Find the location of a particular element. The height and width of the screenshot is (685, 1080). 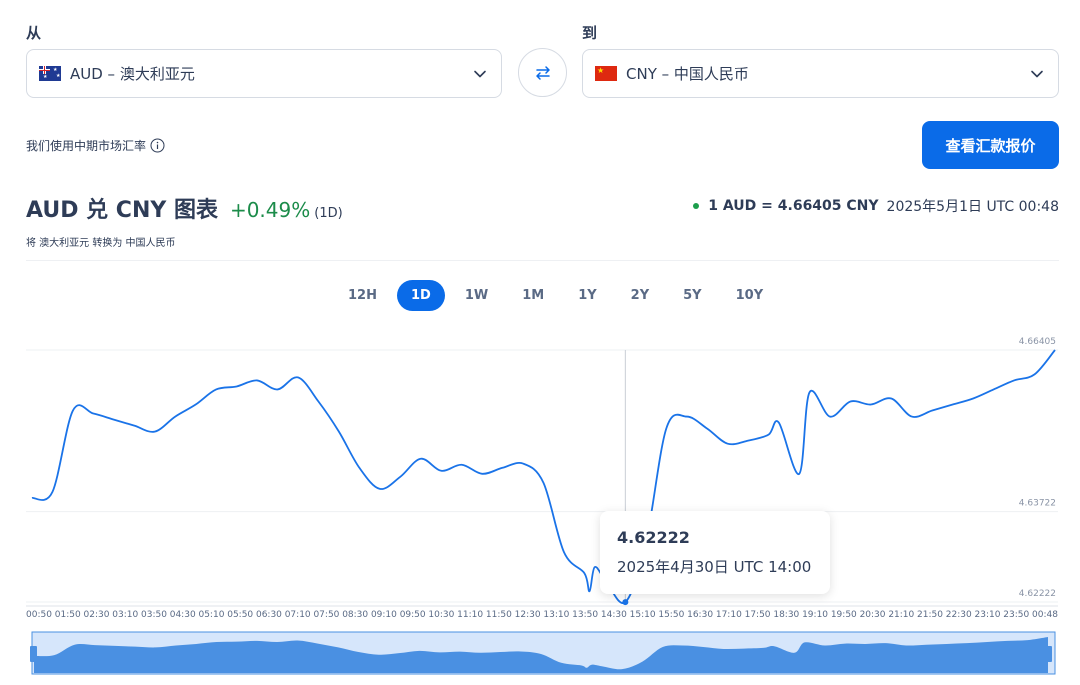

x-tick-label: 11:50 is located at coordinates (499, 615).